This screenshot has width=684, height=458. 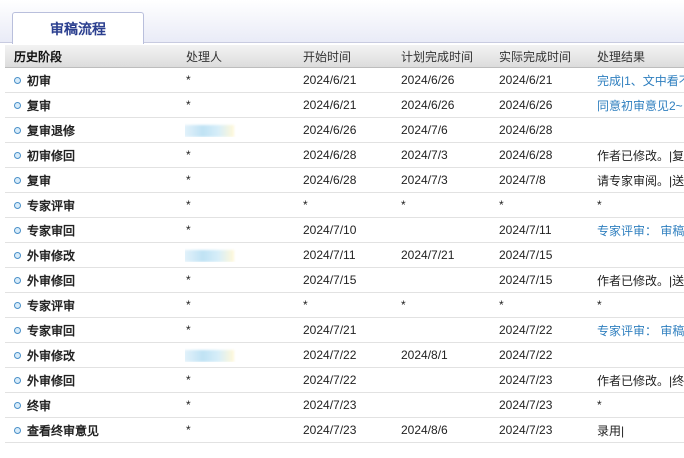 What do you see at coordinates (95, 280) in the screenshot?
I see `stage-cell: 外审修回` at bounding box center [95, 280].